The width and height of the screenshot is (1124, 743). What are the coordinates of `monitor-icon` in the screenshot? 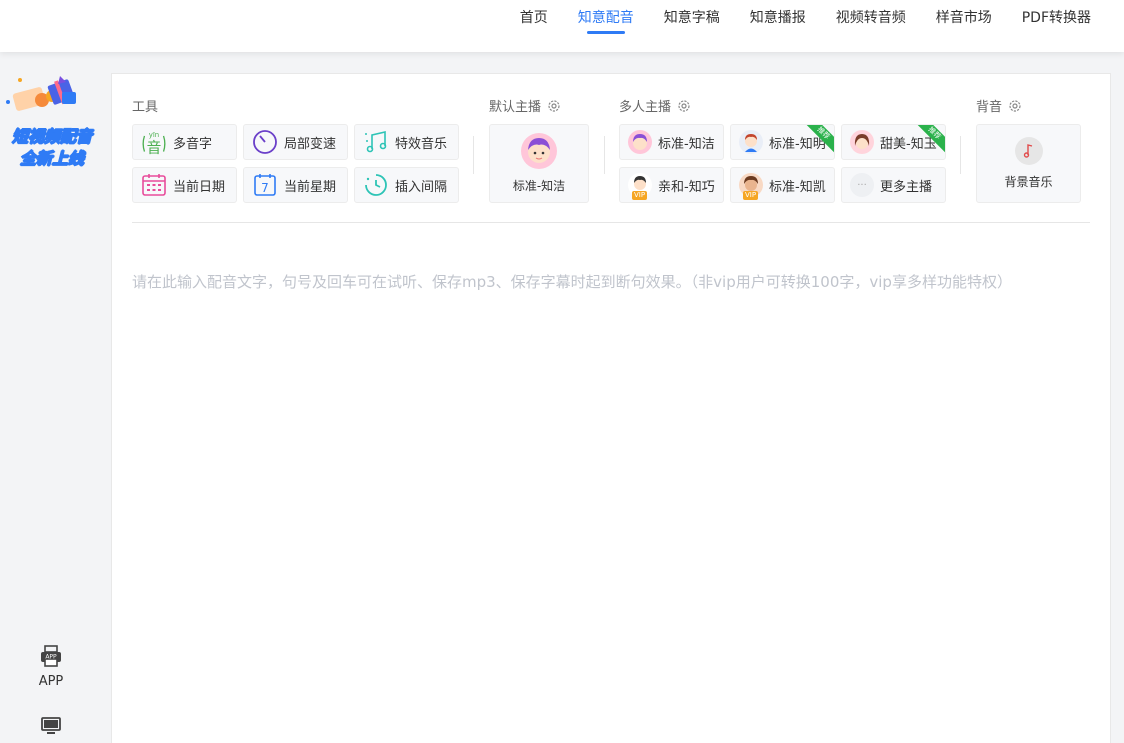 It's located at (51, 725).